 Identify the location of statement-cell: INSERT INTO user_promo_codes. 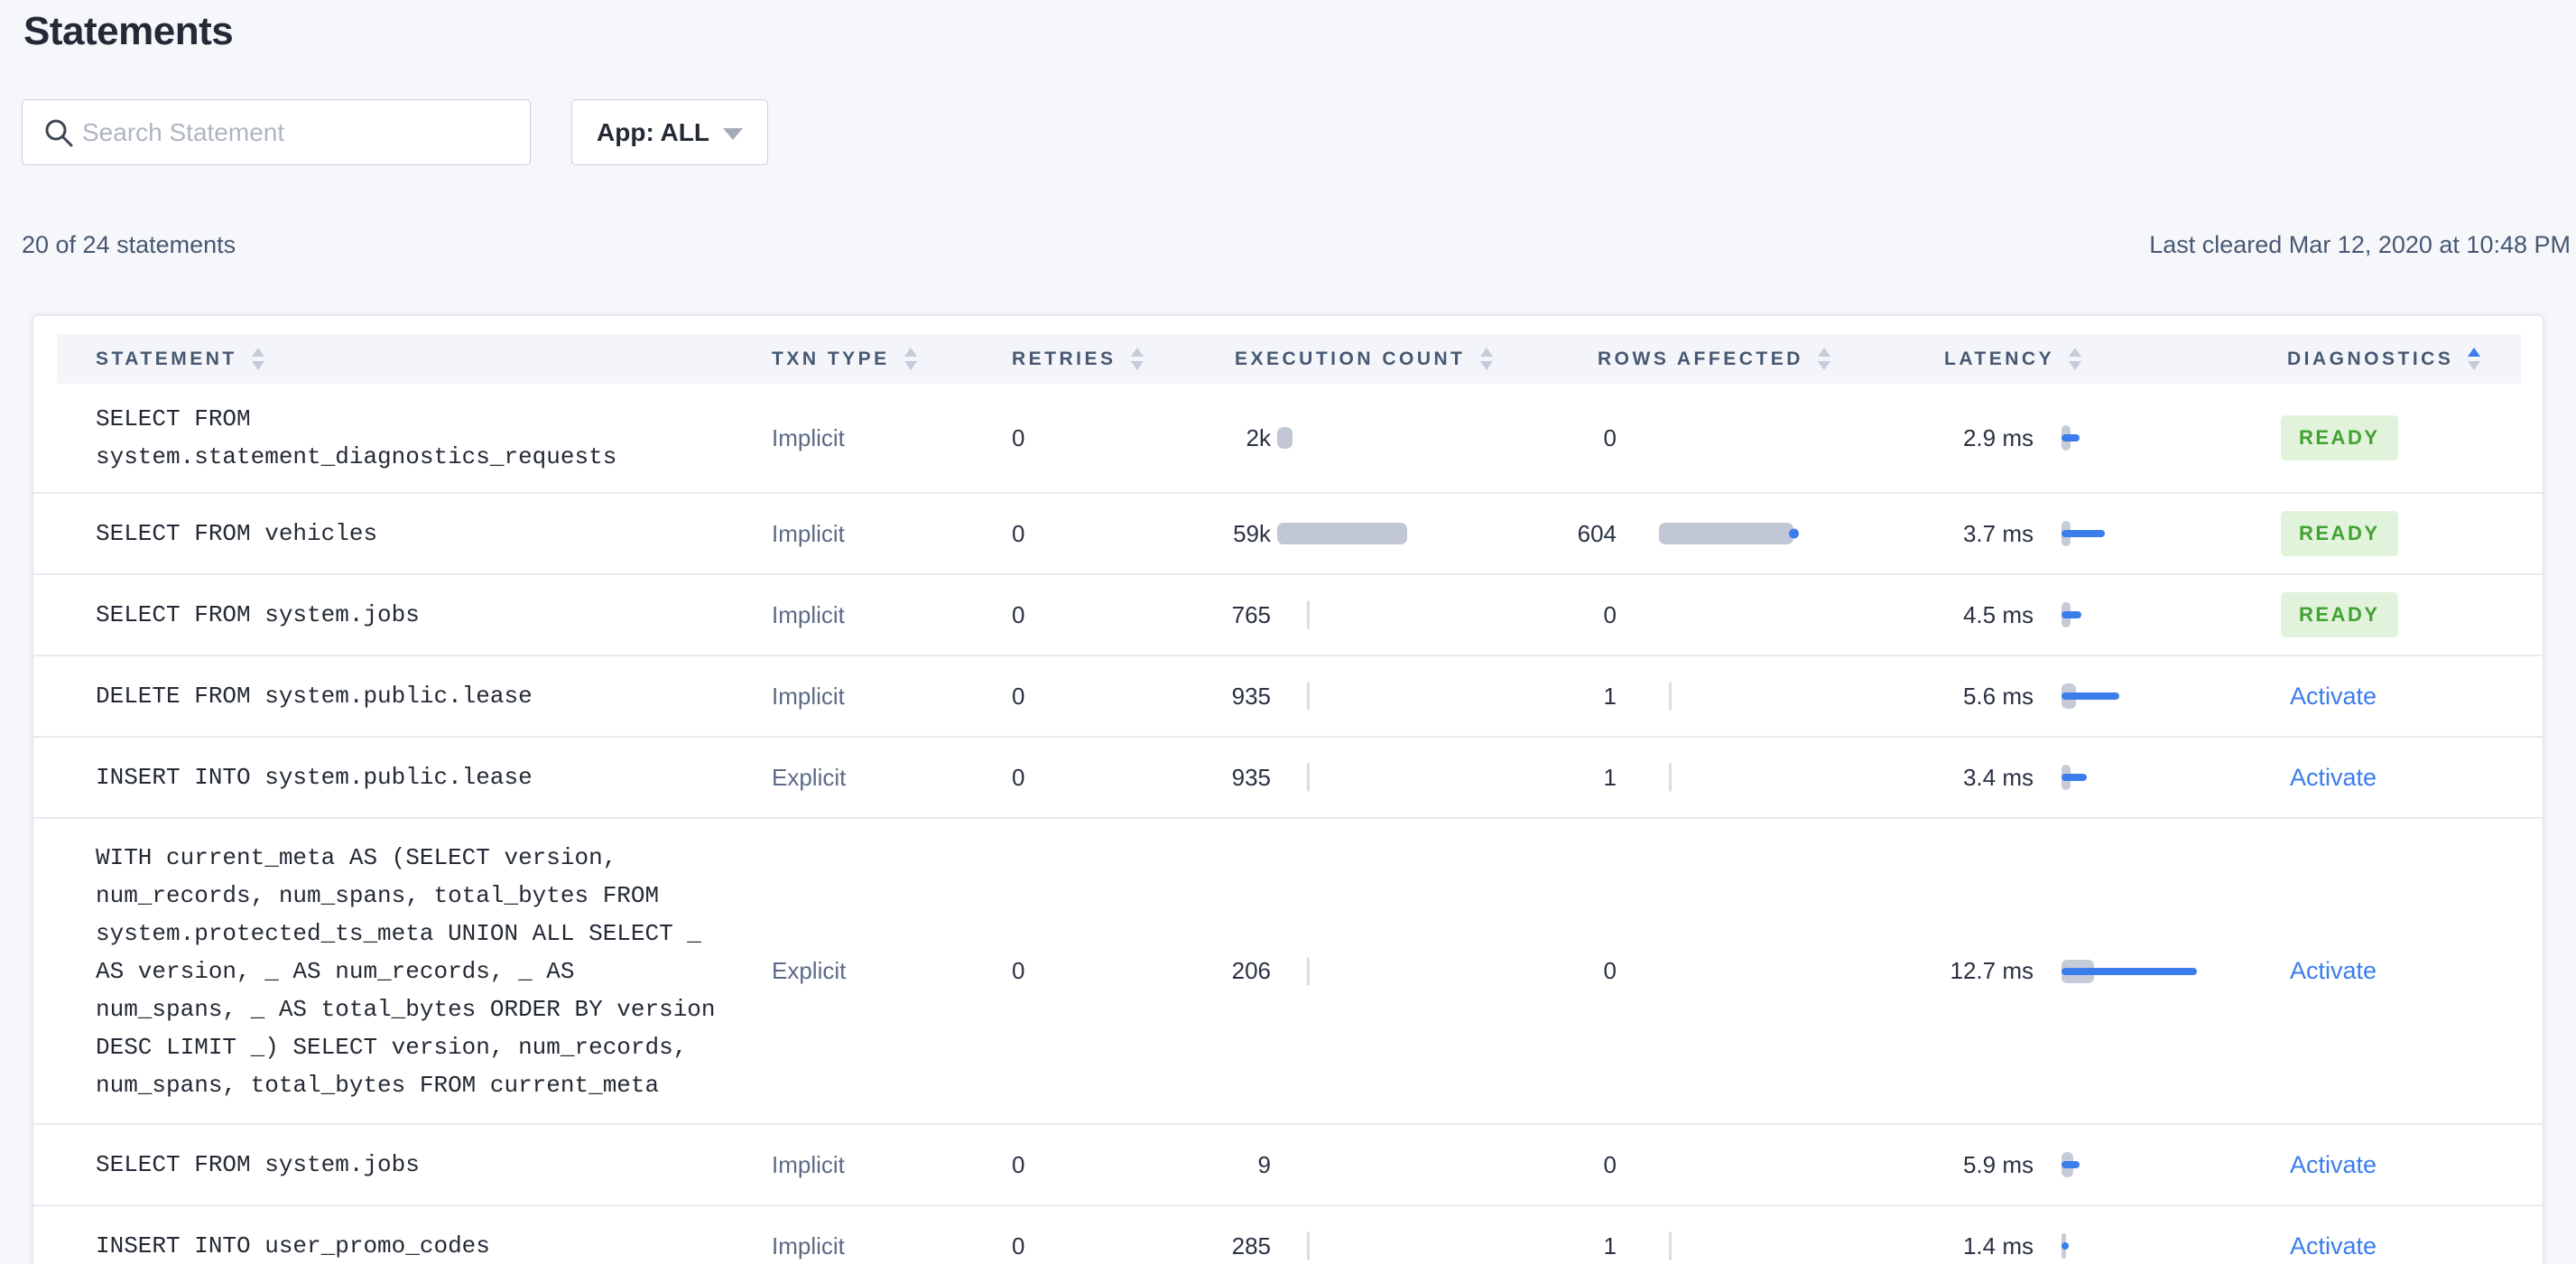
(407, 1235).